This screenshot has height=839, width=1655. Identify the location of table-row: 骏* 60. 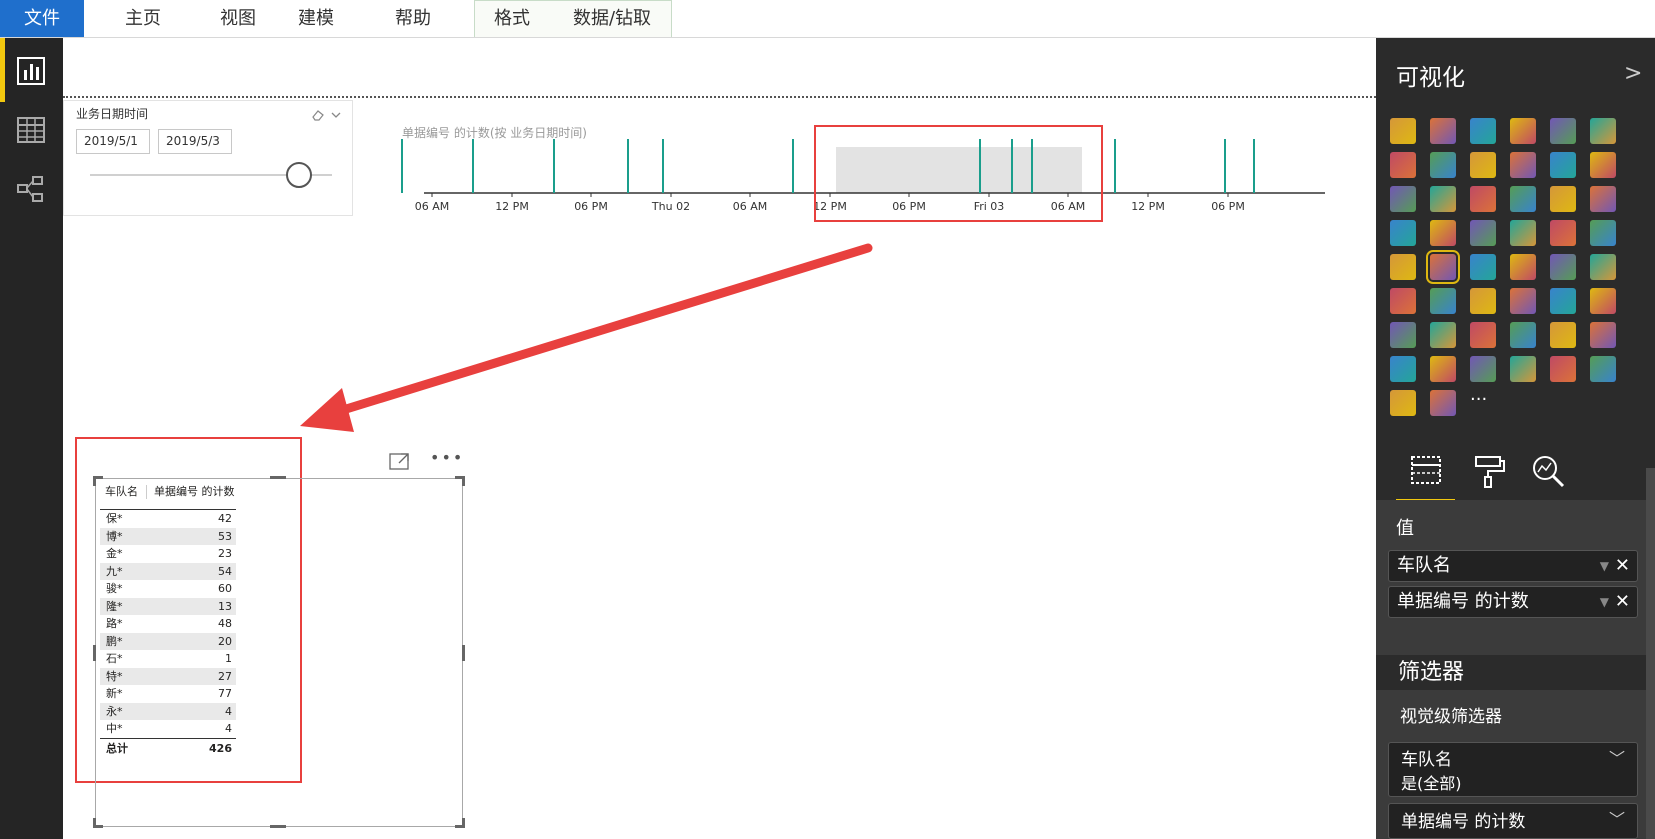
(168, 589).